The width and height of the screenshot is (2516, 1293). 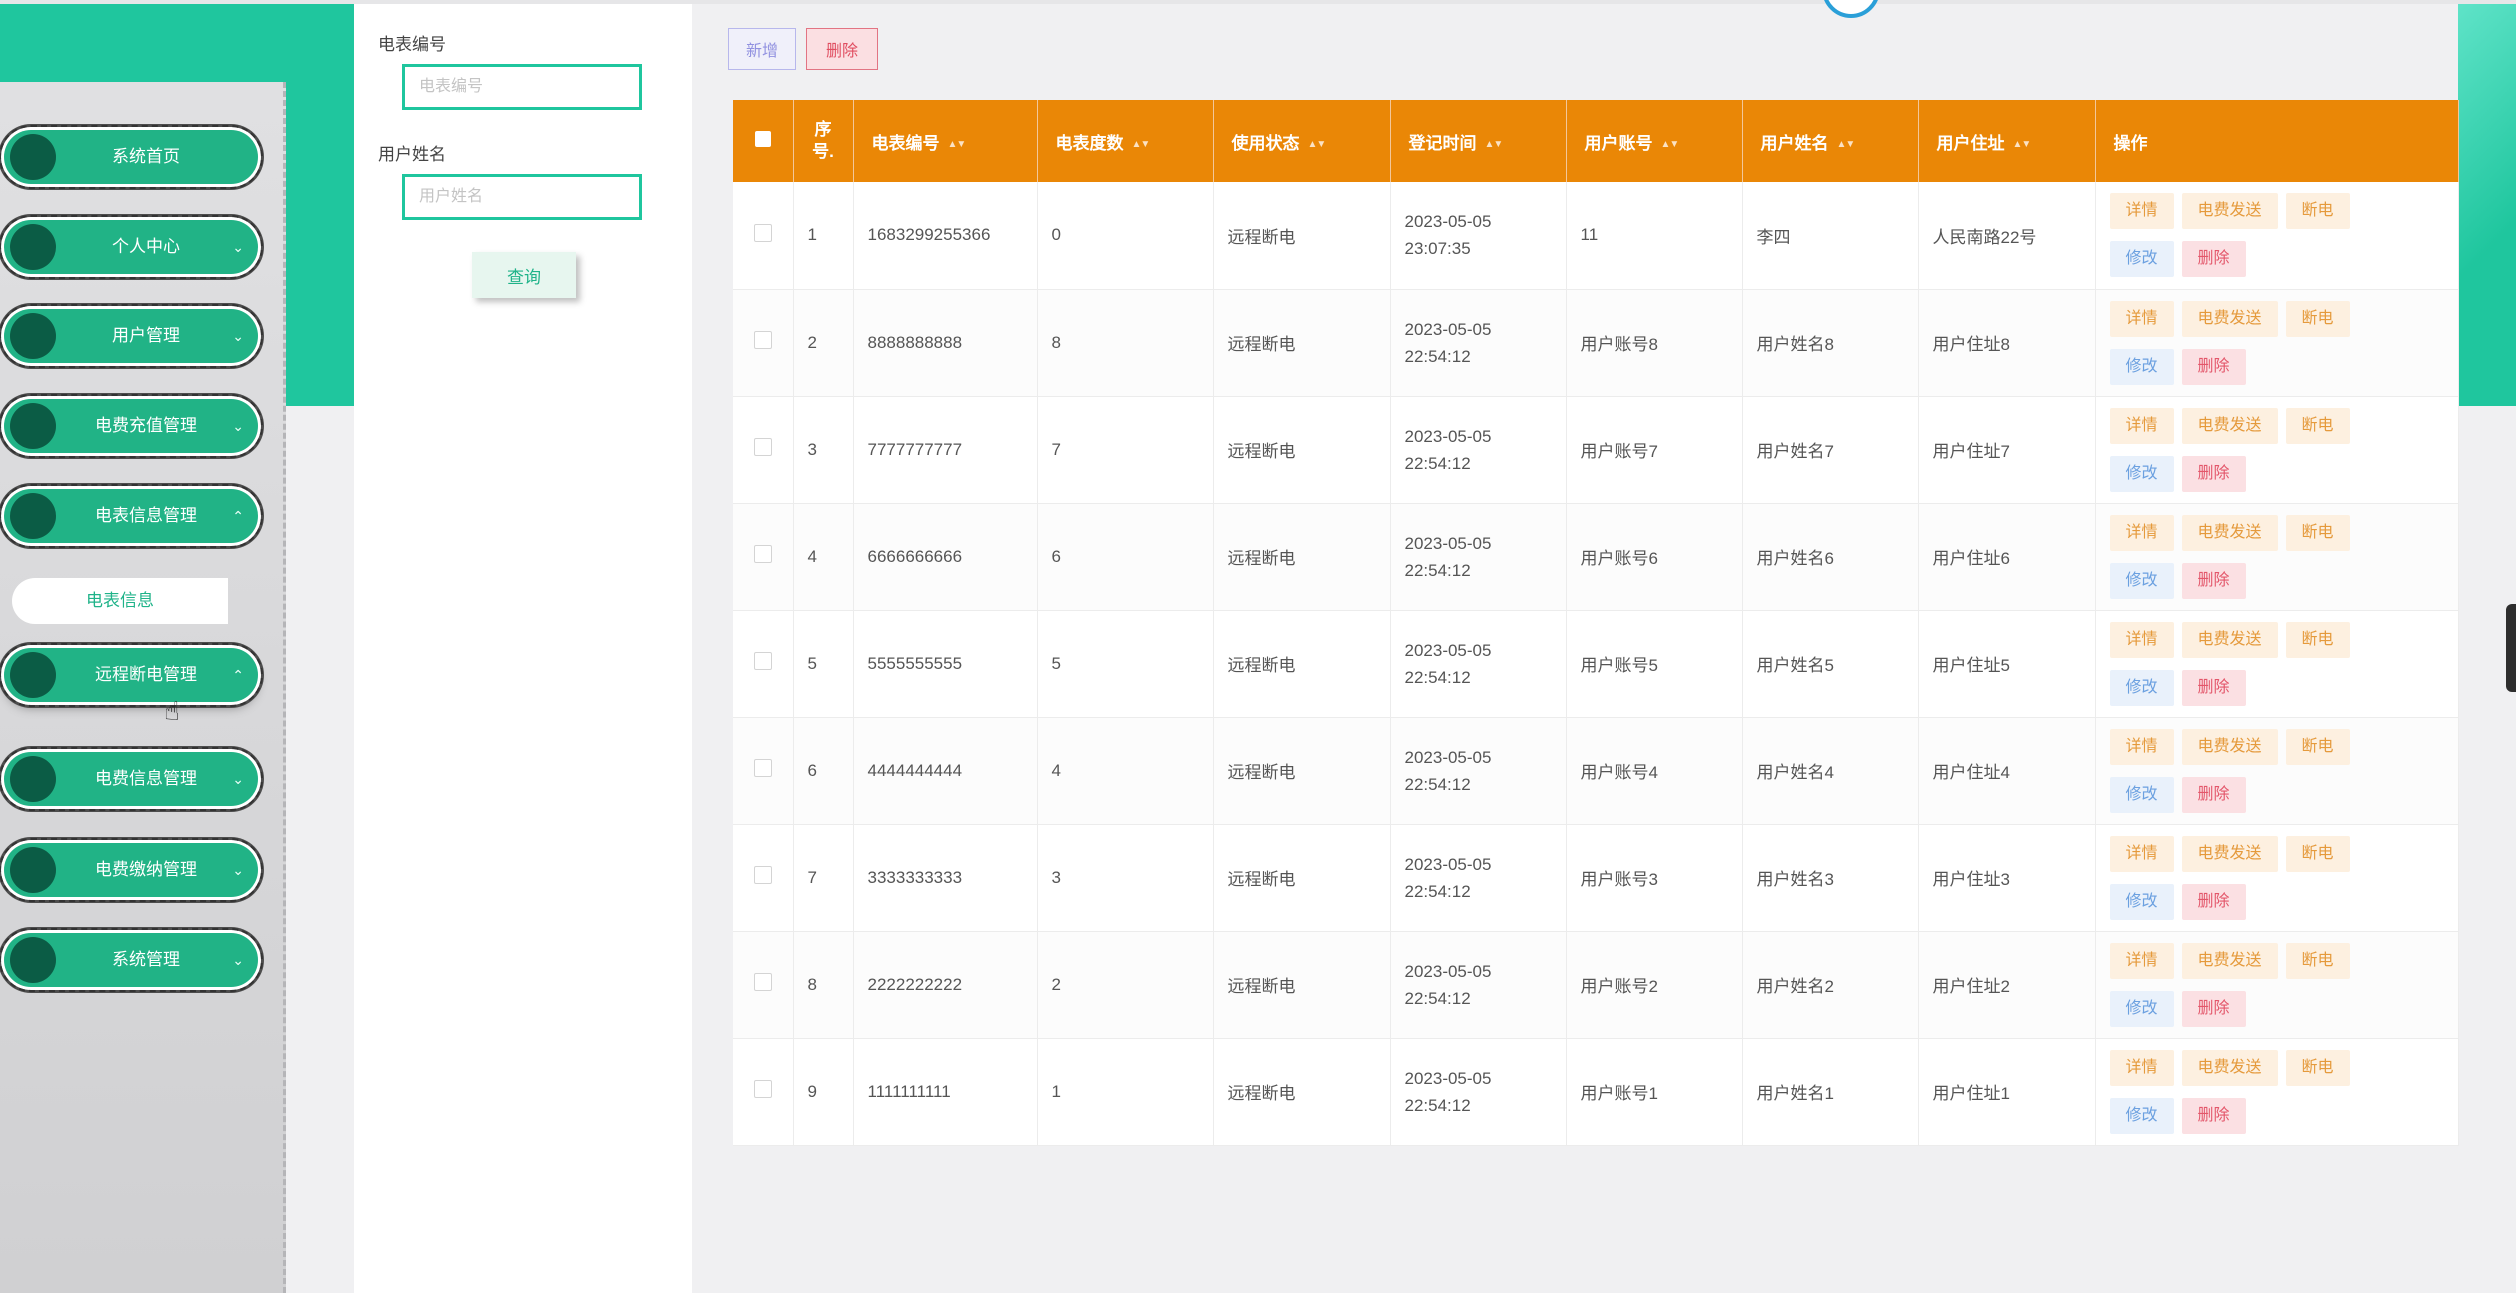 I want to click on cell-meter-no: 1683299255366, so click(x=945, y=236).